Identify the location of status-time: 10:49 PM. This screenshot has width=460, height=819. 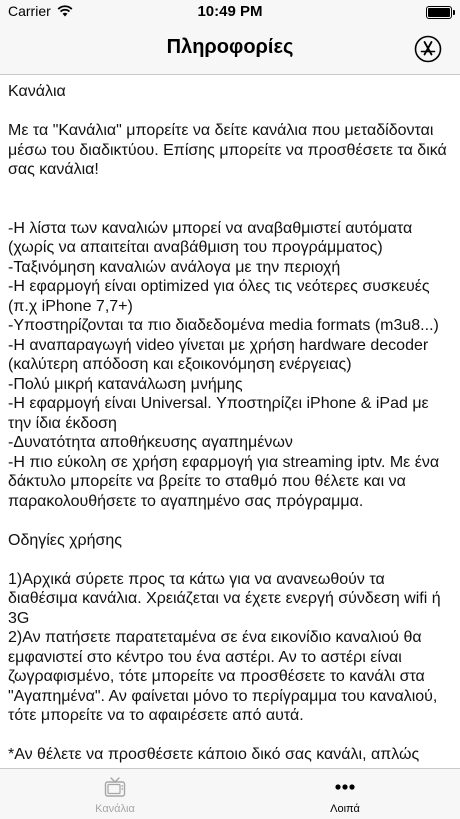
(230, 11).